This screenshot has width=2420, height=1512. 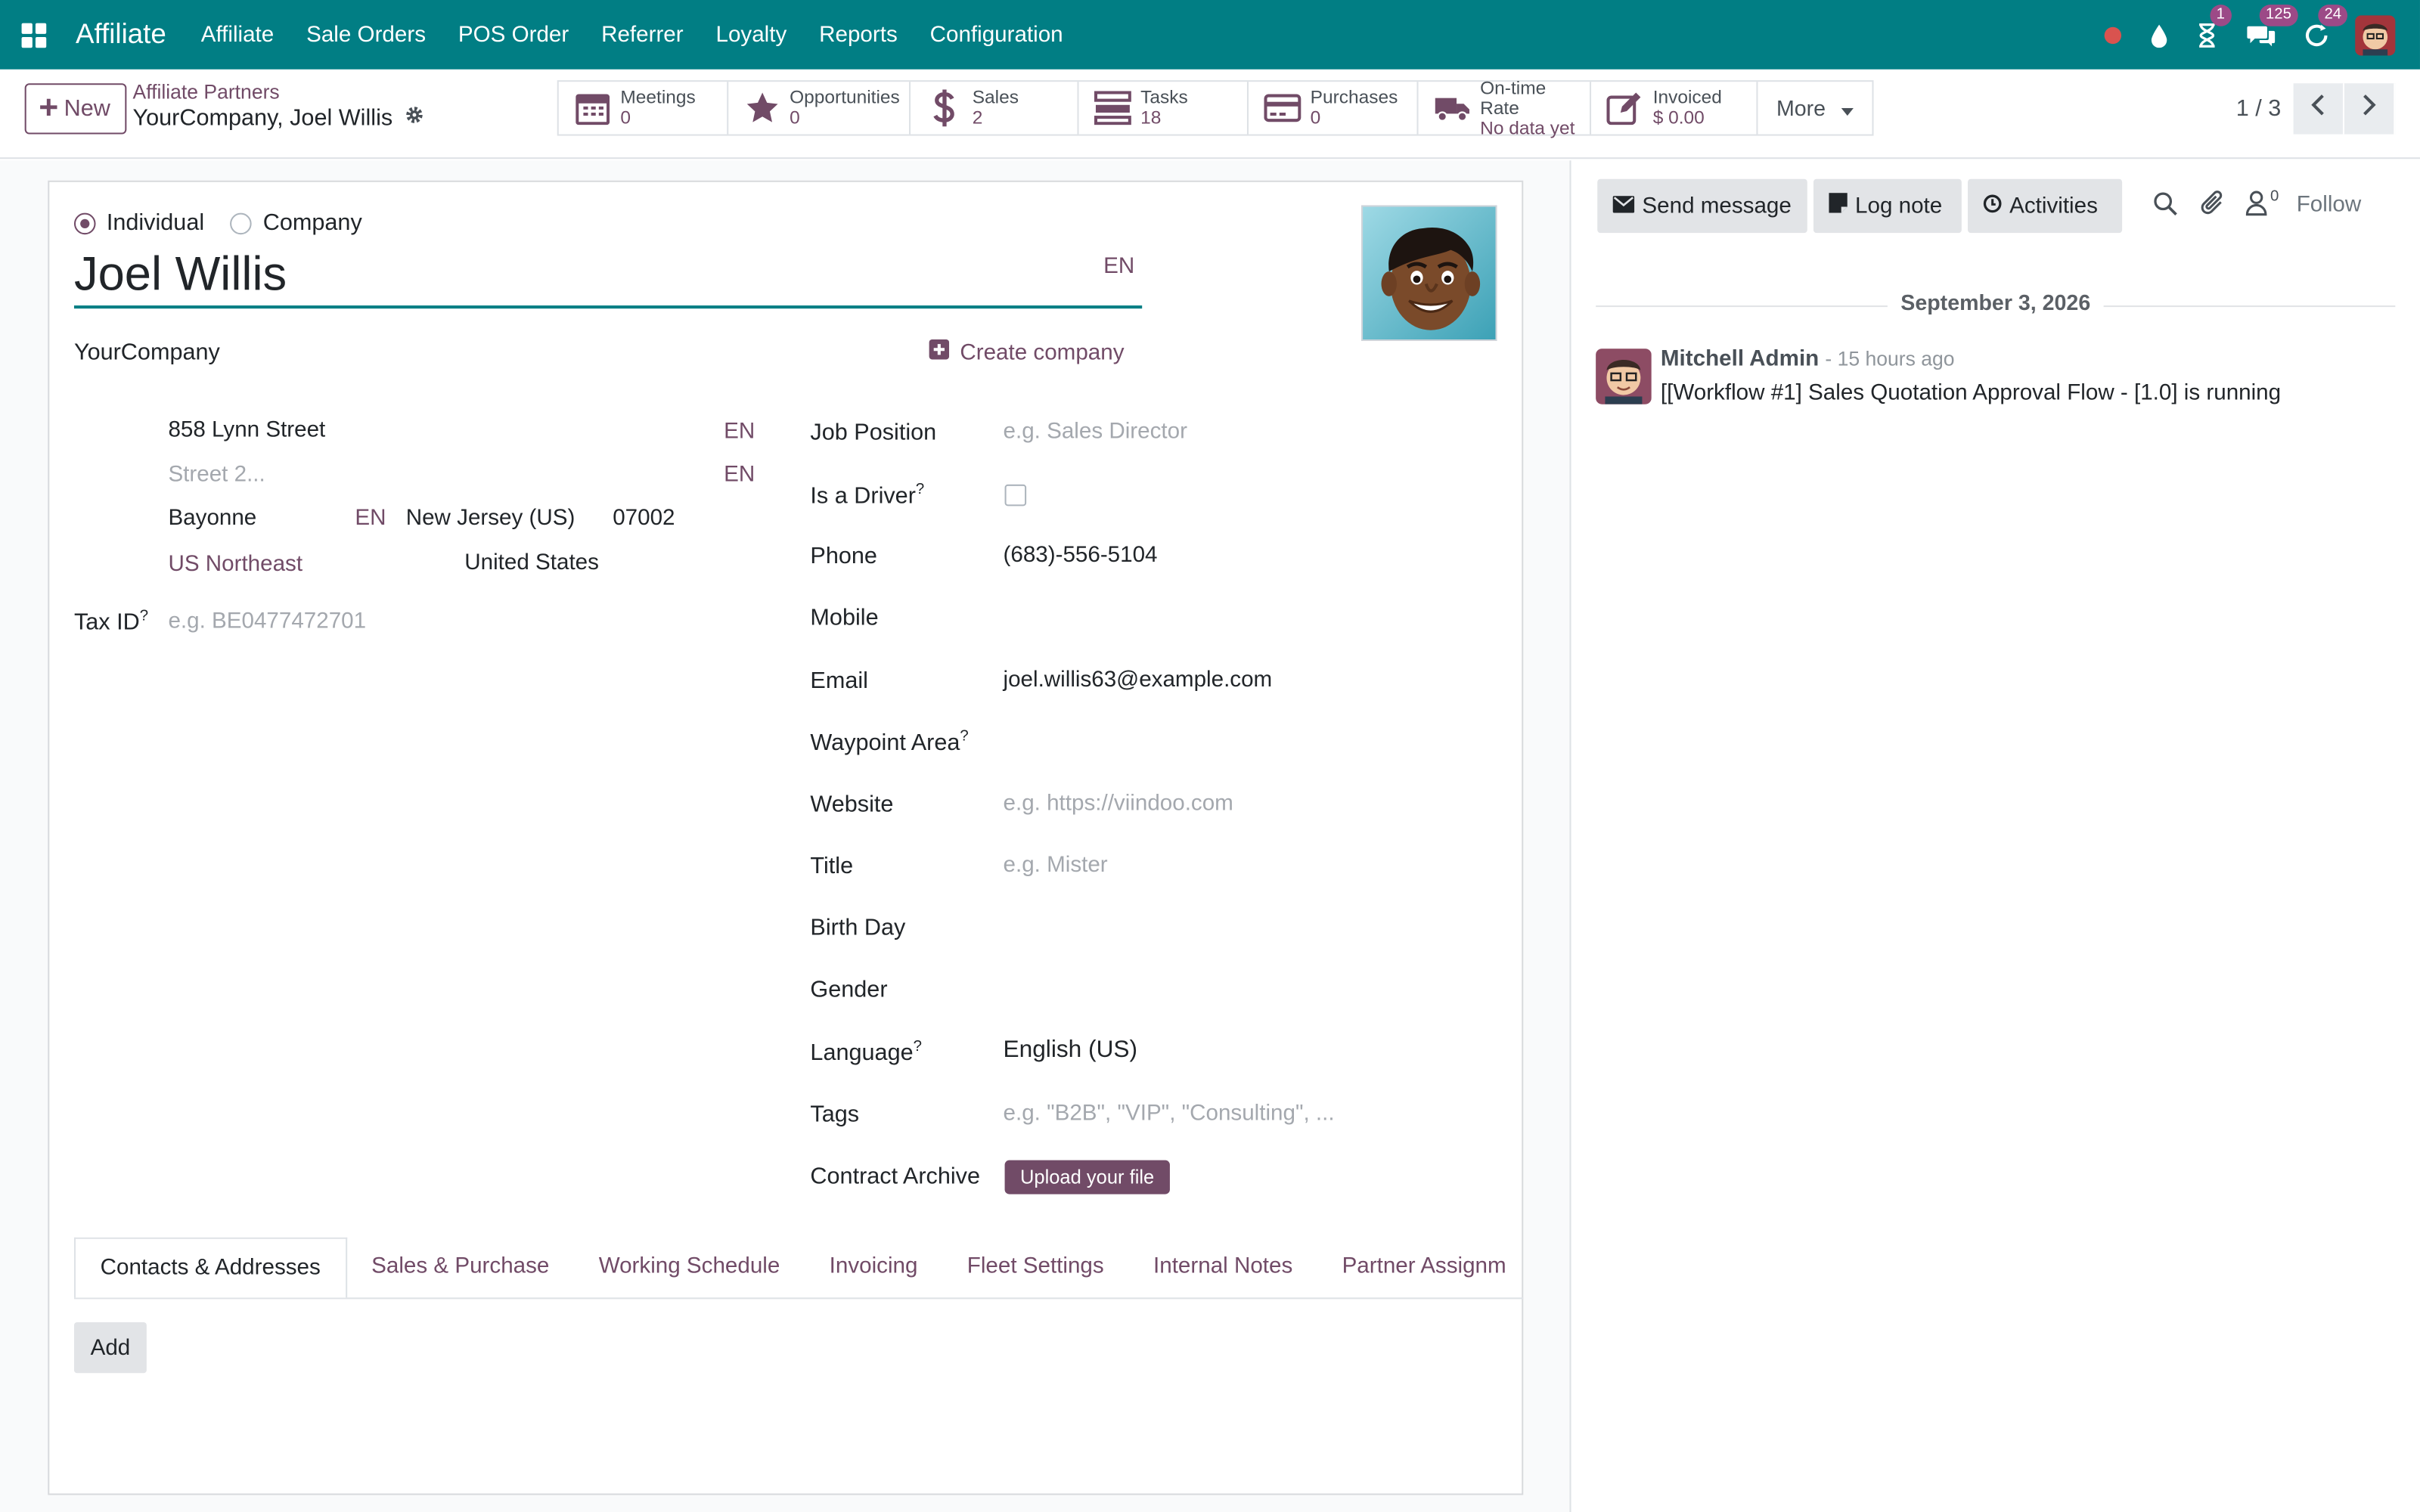 I want to click on parent-company-field: YourCompany, so click(x=147, y=352).